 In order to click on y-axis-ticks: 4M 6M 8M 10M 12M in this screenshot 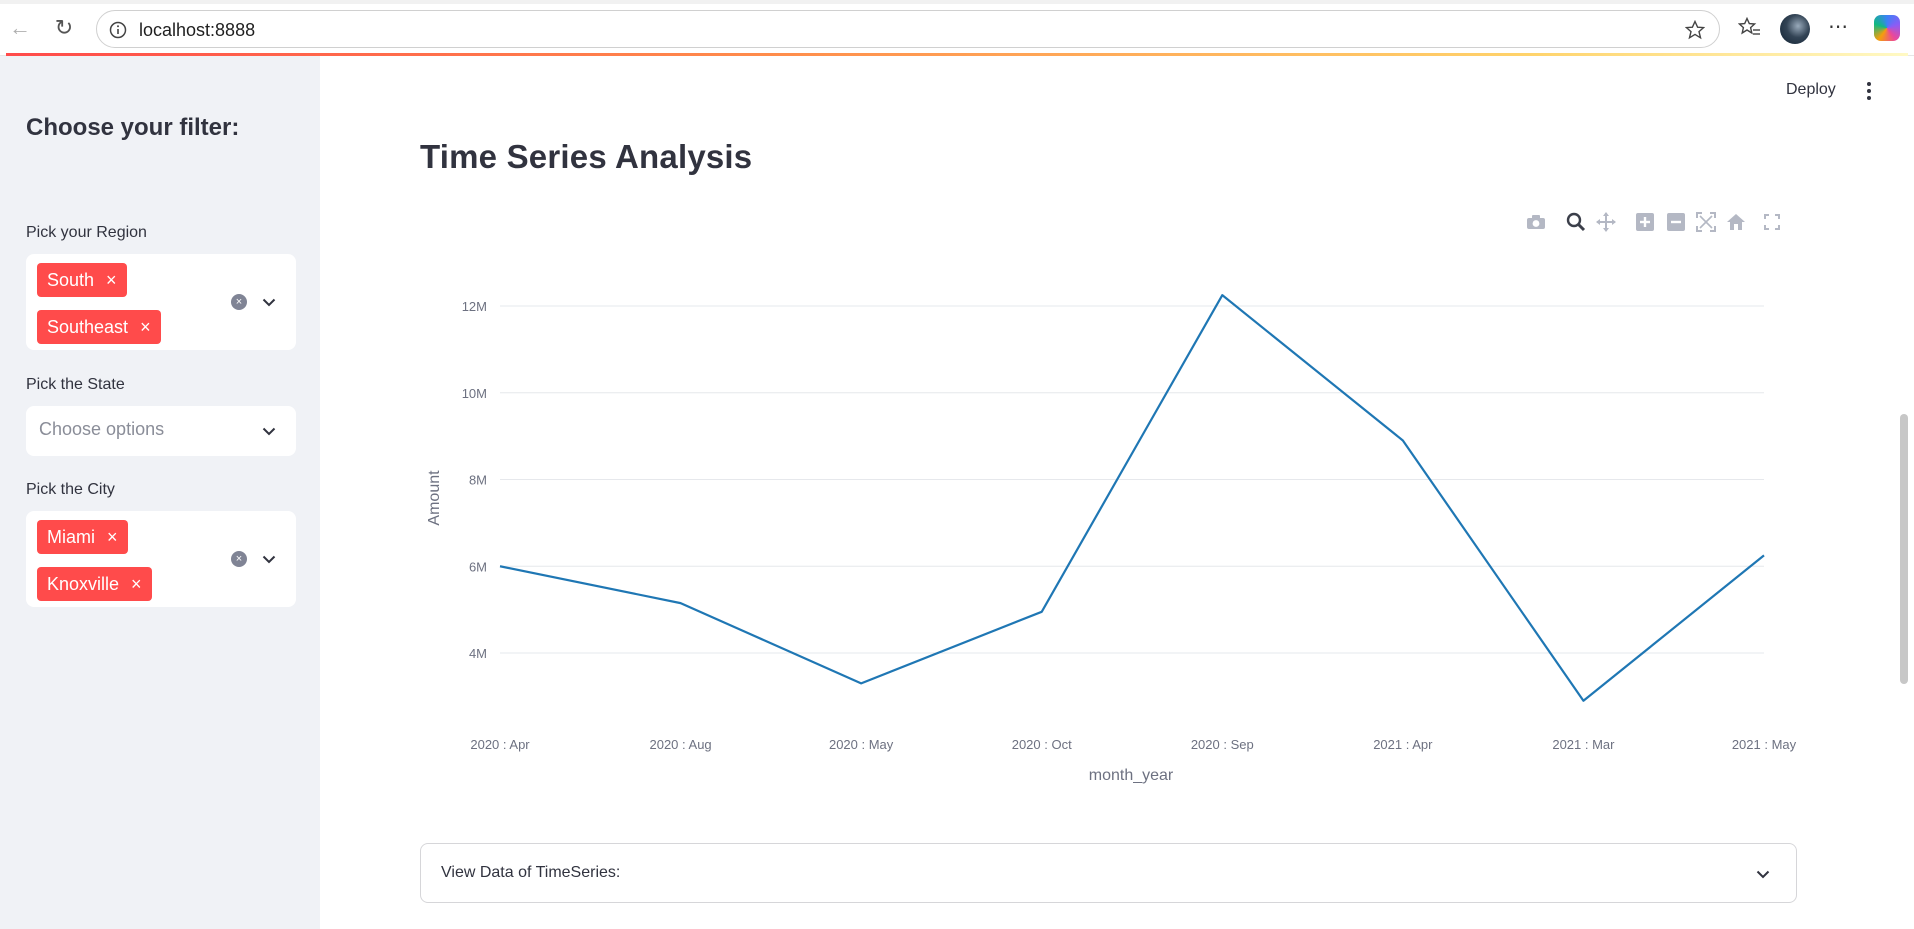, I will do `click(474, 480)`.